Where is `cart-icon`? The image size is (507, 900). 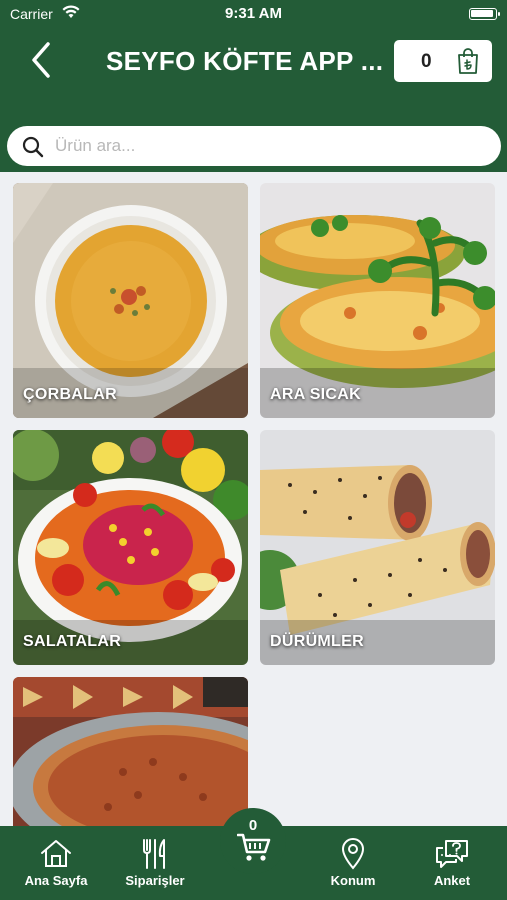
cart-icon is located at coordinates (253, 849).